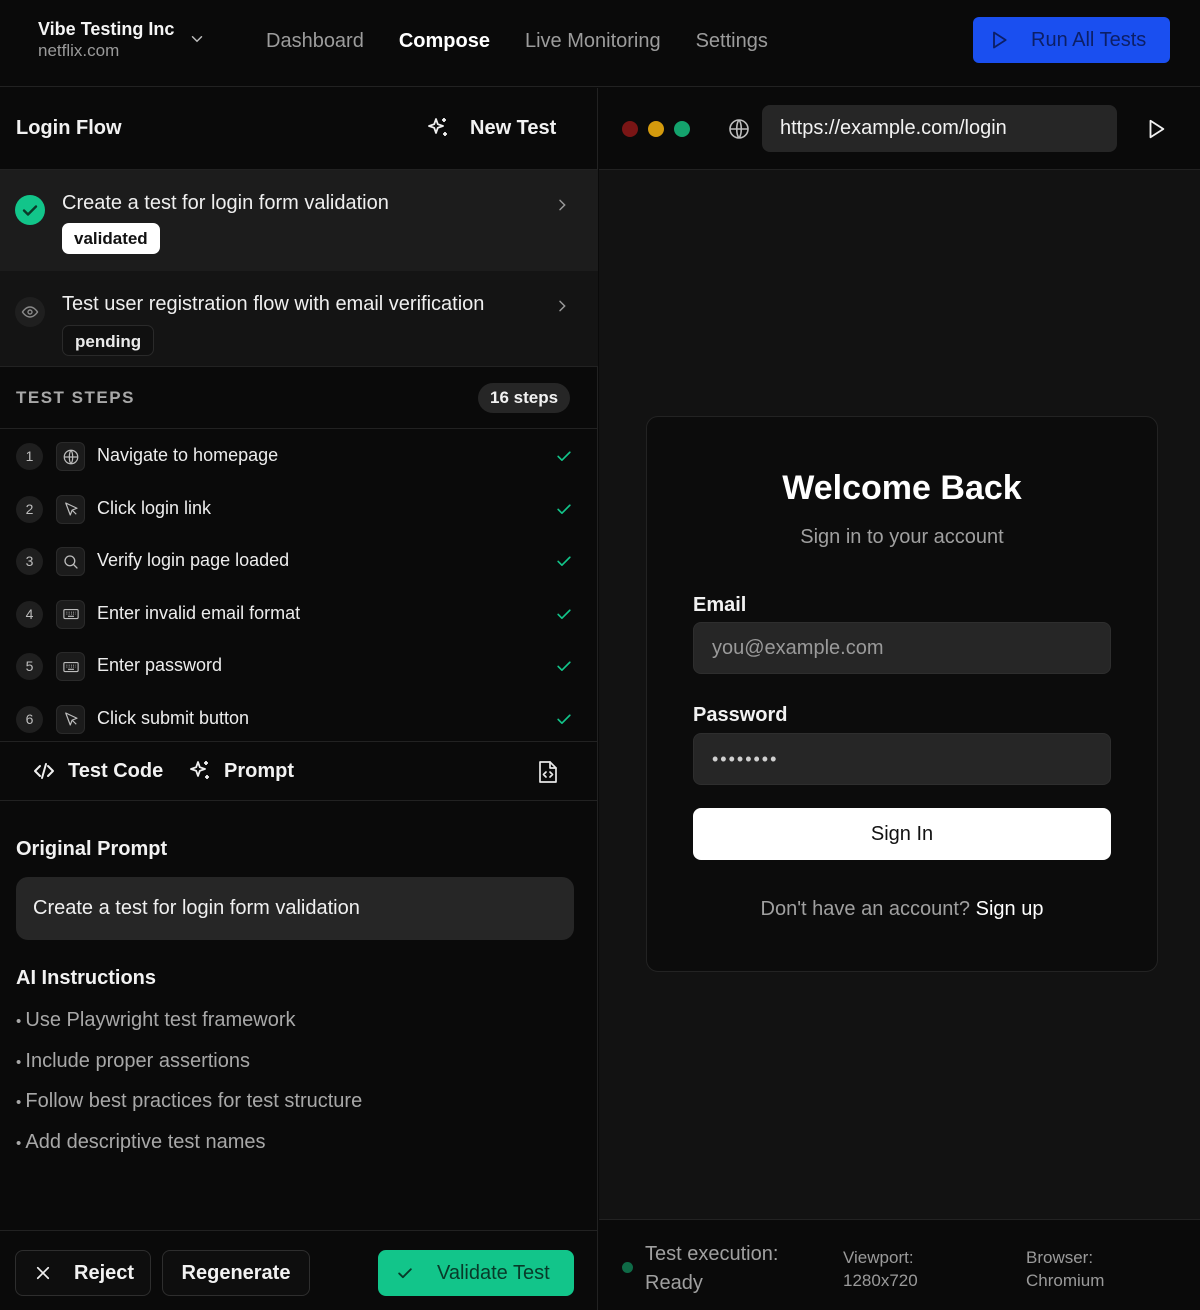 The image size is (1200, 1310). I want to click on password-label: Password, so click(740, 715).